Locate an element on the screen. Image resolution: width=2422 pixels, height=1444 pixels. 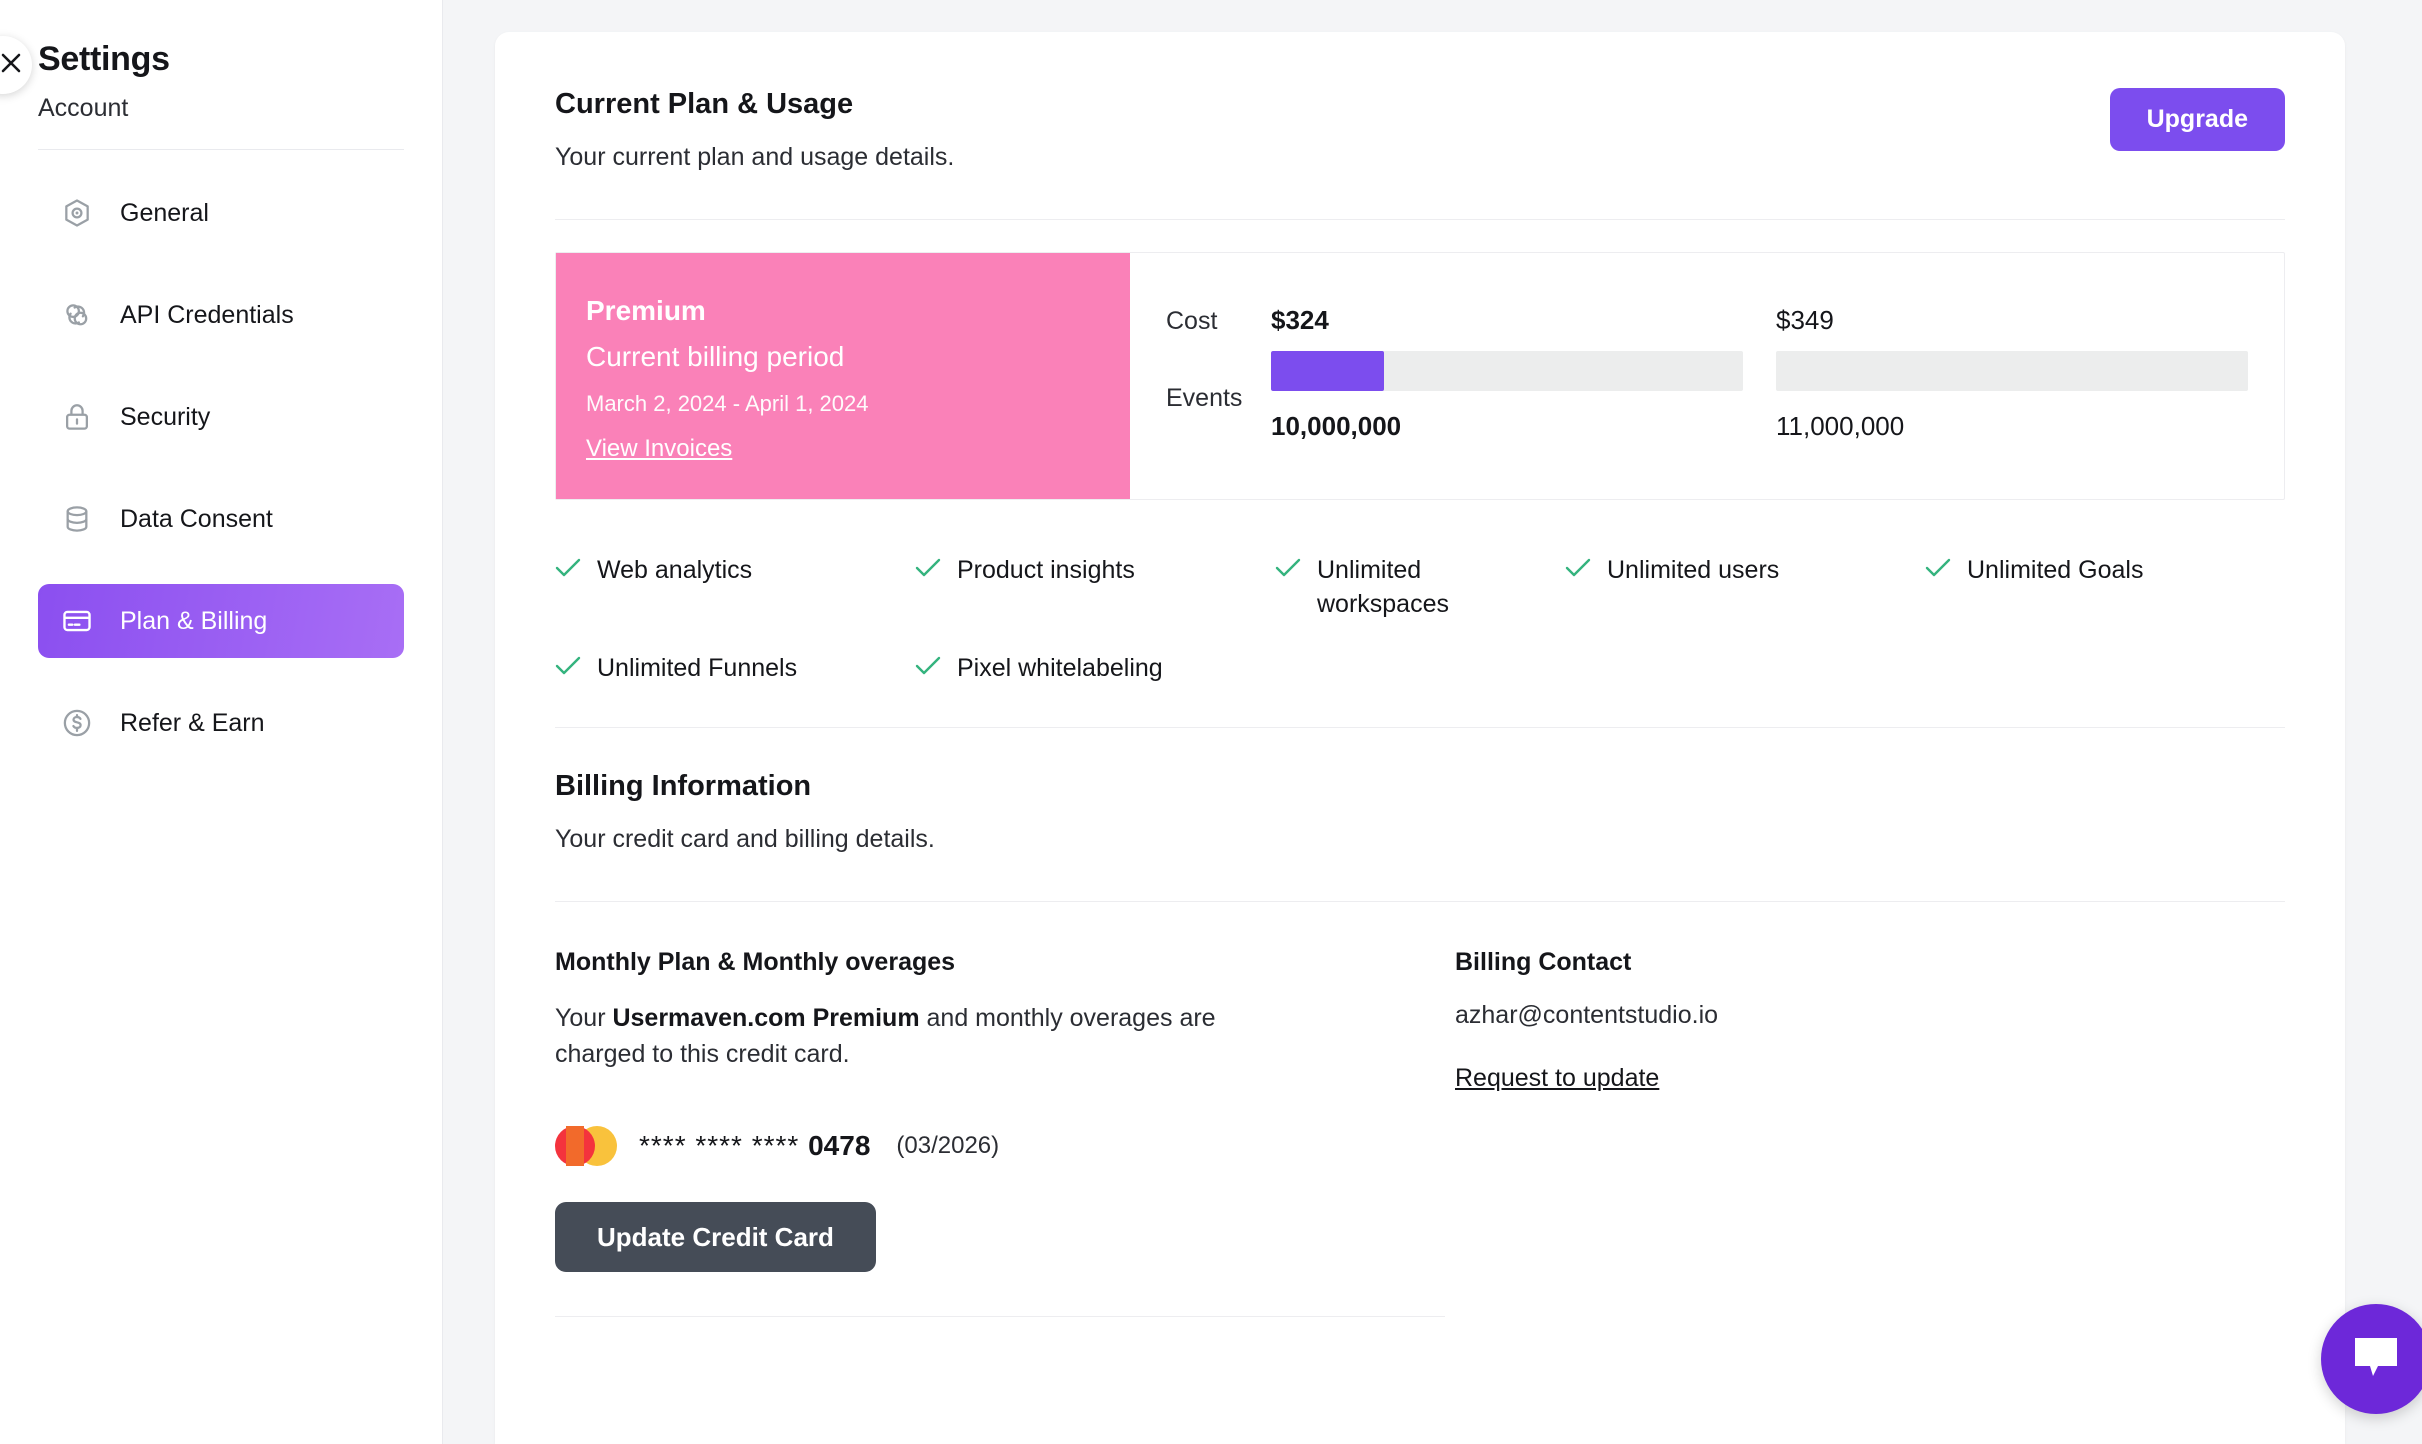
sidebar-divider is located at coordinates (221, 149).